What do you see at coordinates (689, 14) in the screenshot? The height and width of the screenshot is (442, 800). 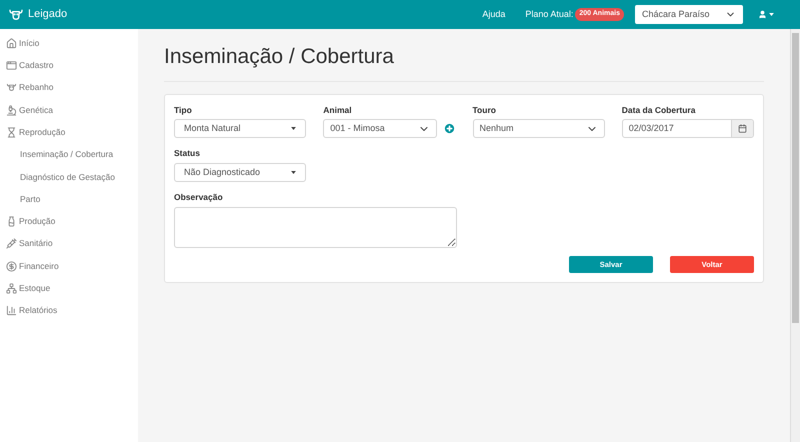 I see `farm-select: Chácara Paraíso` at bounding box center [689, 14].